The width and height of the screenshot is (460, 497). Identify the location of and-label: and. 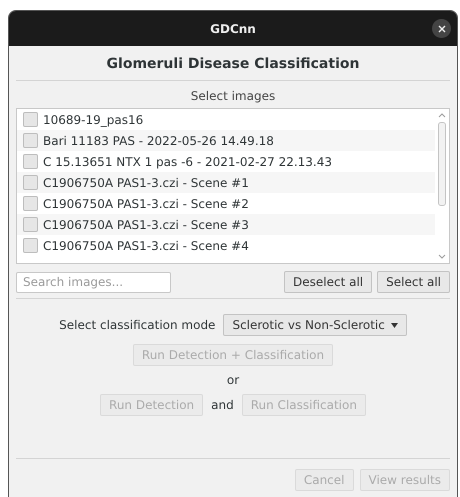
(222, 405).